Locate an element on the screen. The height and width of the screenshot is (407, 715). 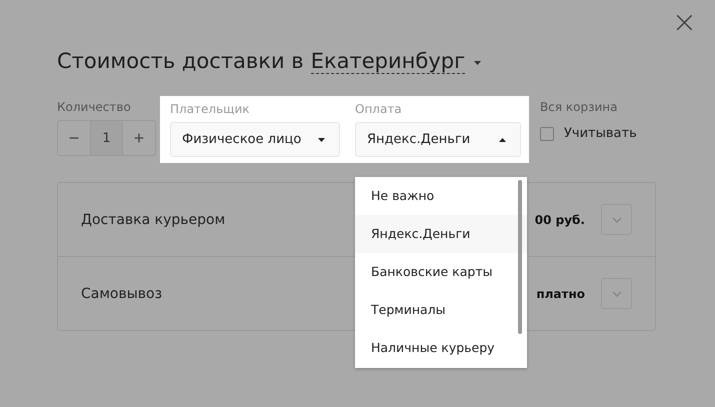
payment-label: Оплата is located at coordinates (379, 110).